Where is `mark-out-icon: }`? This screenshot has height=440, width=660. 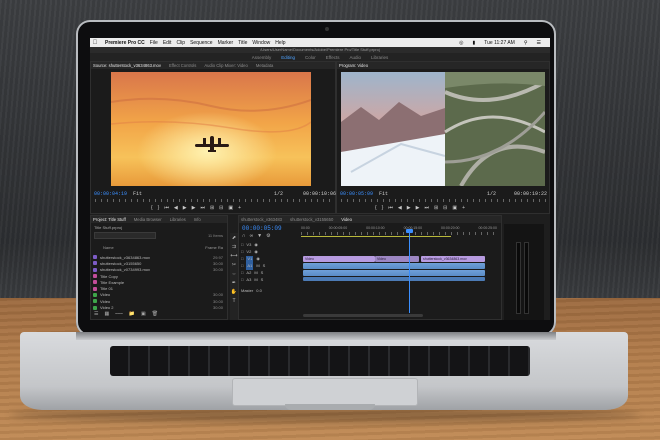 mark-out-icon: } is located at coordinates (159, 208).